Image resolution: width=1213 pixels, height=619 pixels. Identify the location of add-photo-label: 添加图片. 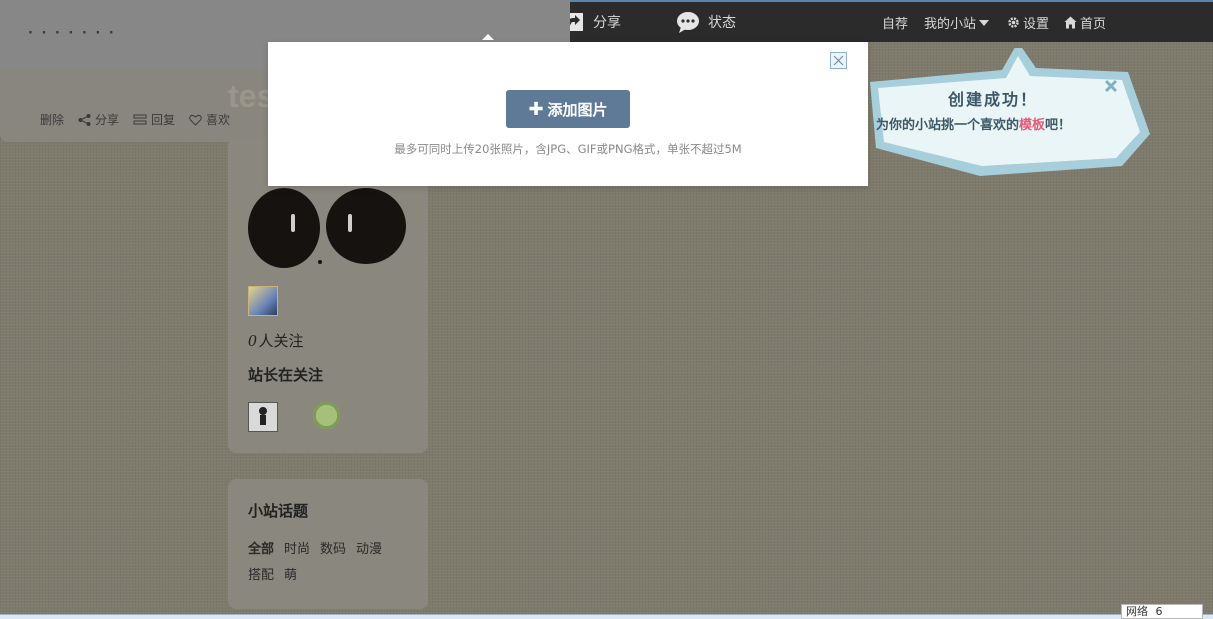
(577, 109).